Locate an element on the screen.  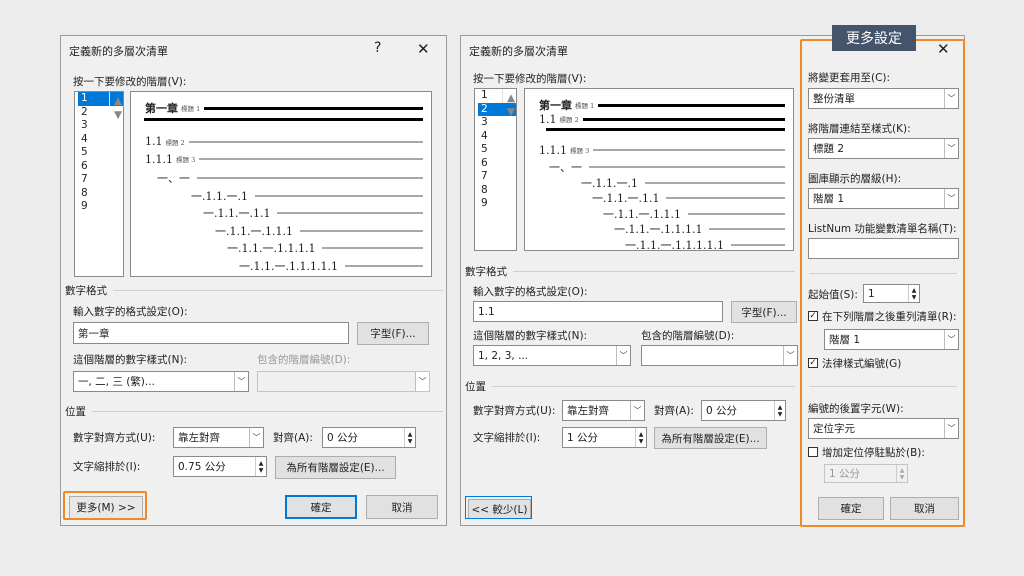
preview-row: 一.1.1.一.1.1.1.1 is located at coordinates (325, 248).